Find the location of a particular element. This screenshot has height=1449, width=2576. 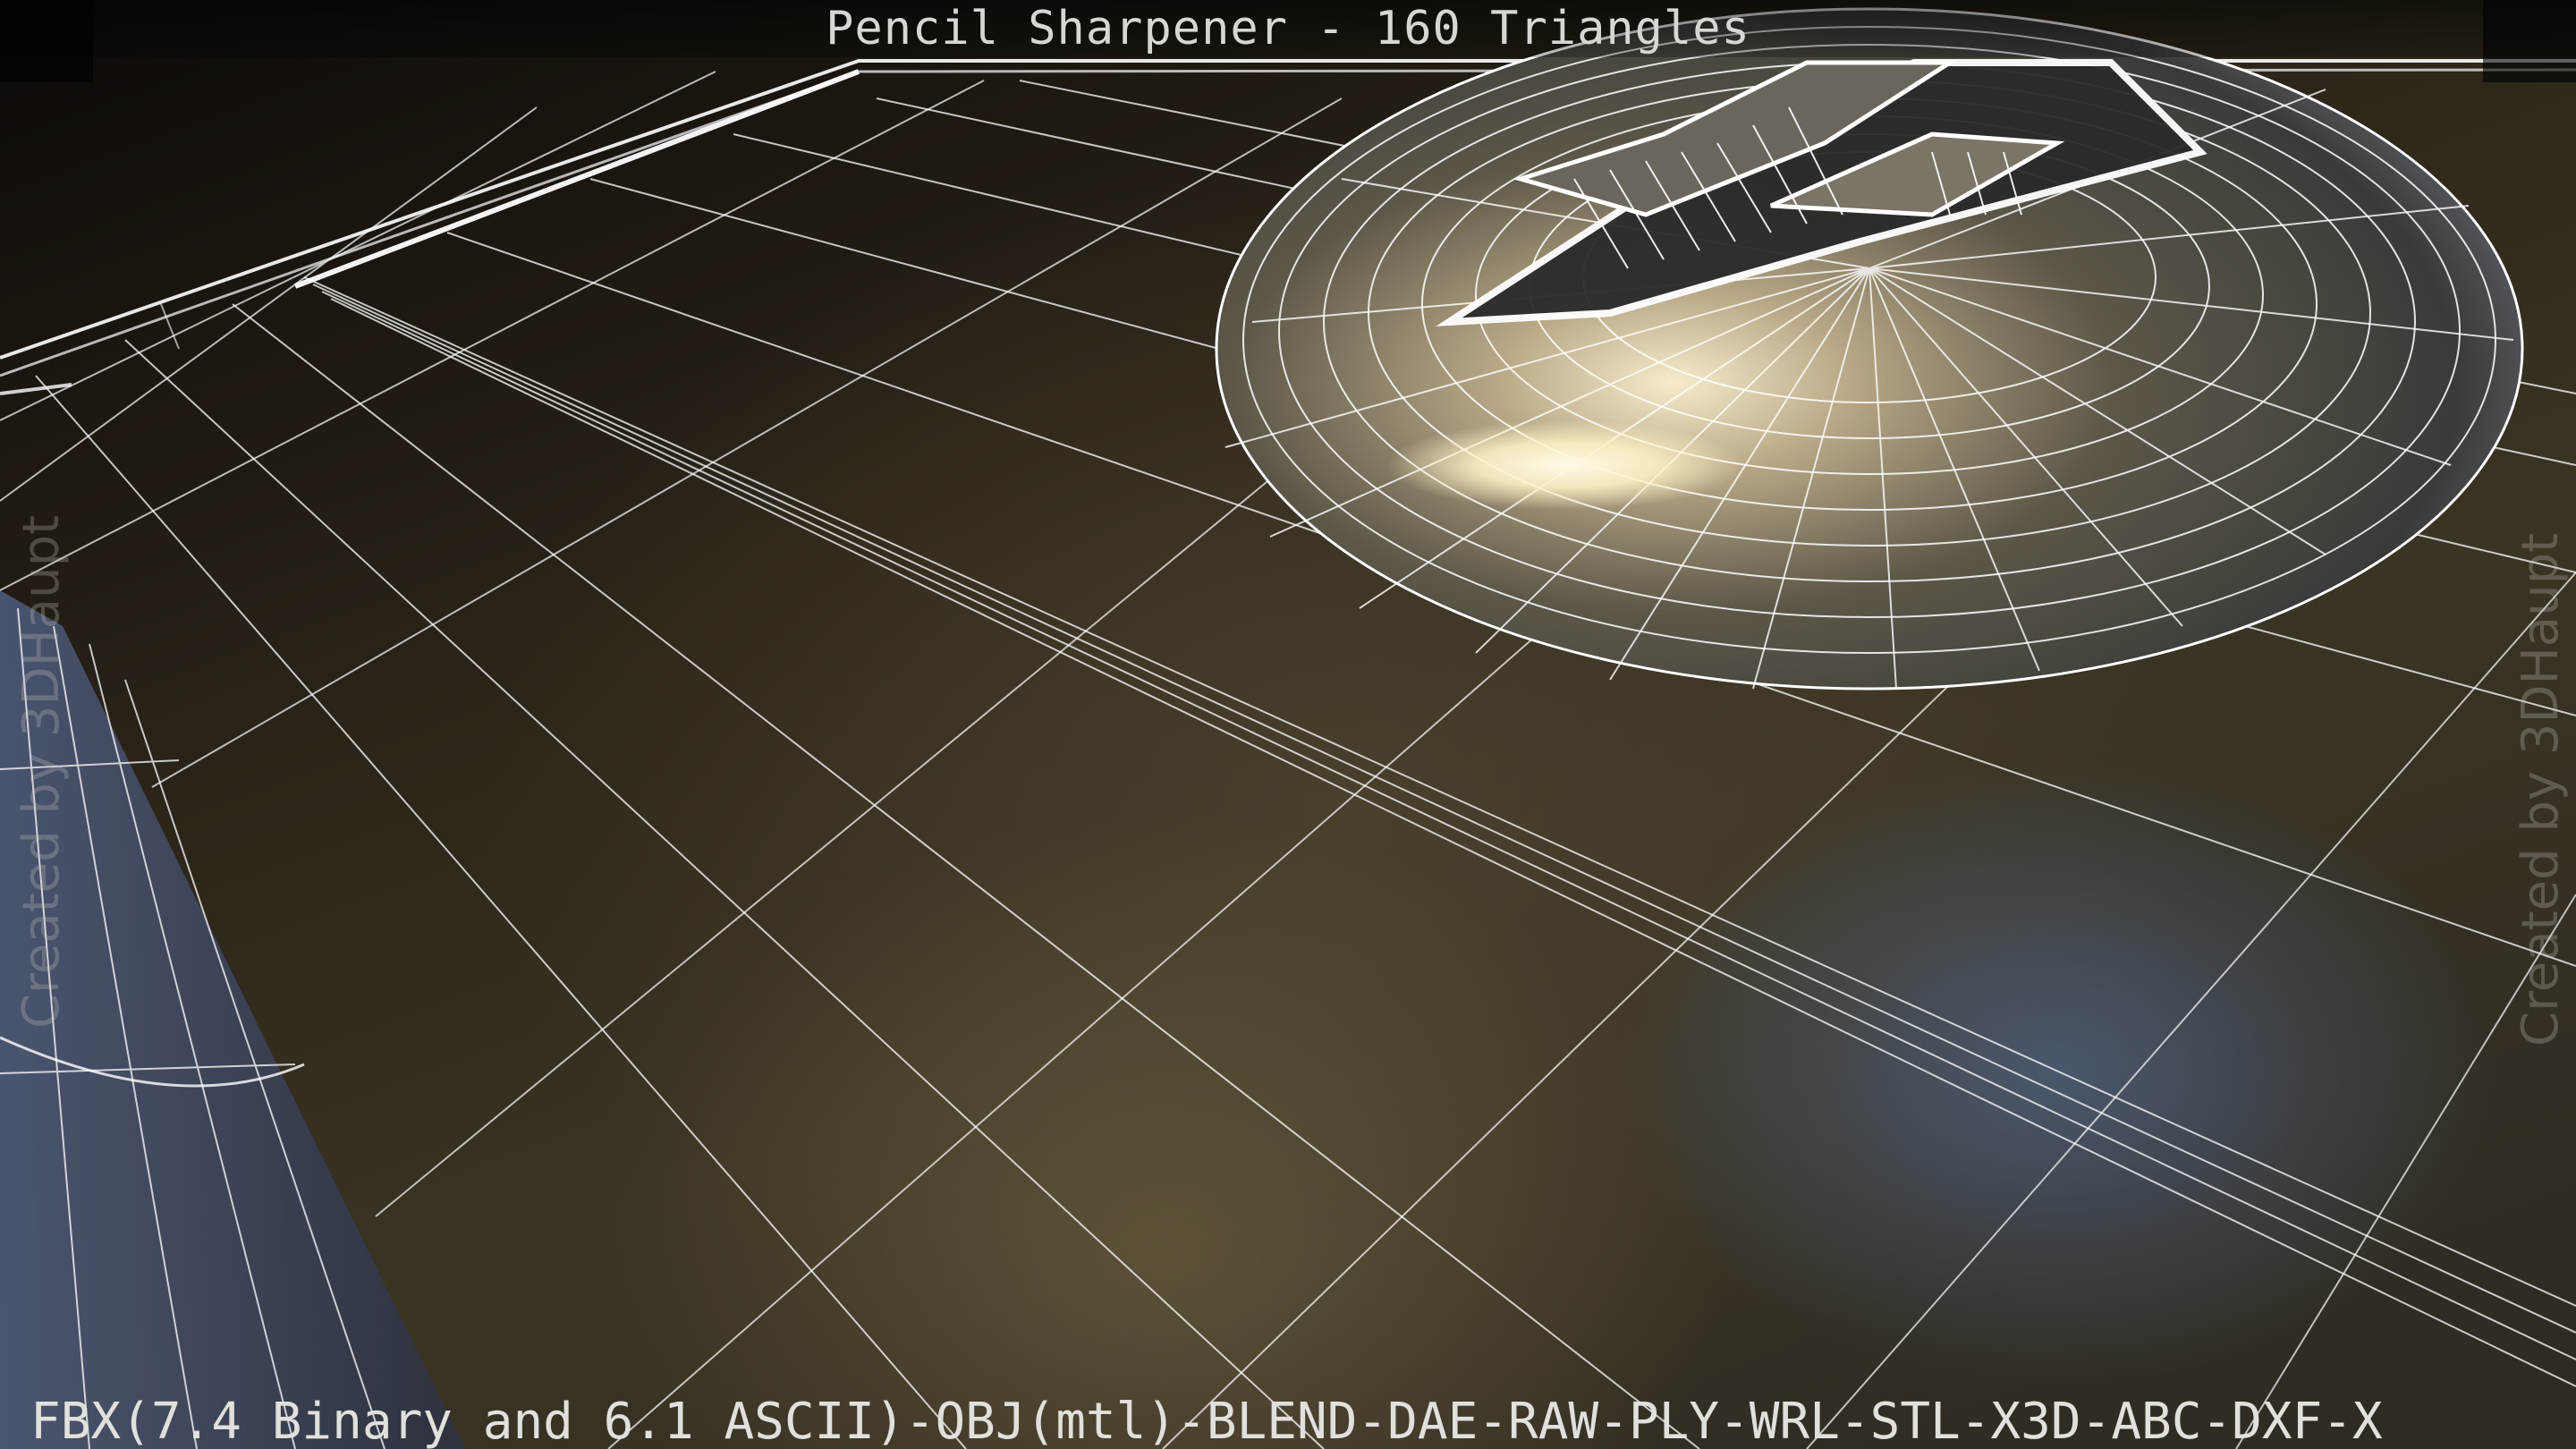

watermark-left: Created by 3DHaupt is located at coordinates (42, 771).